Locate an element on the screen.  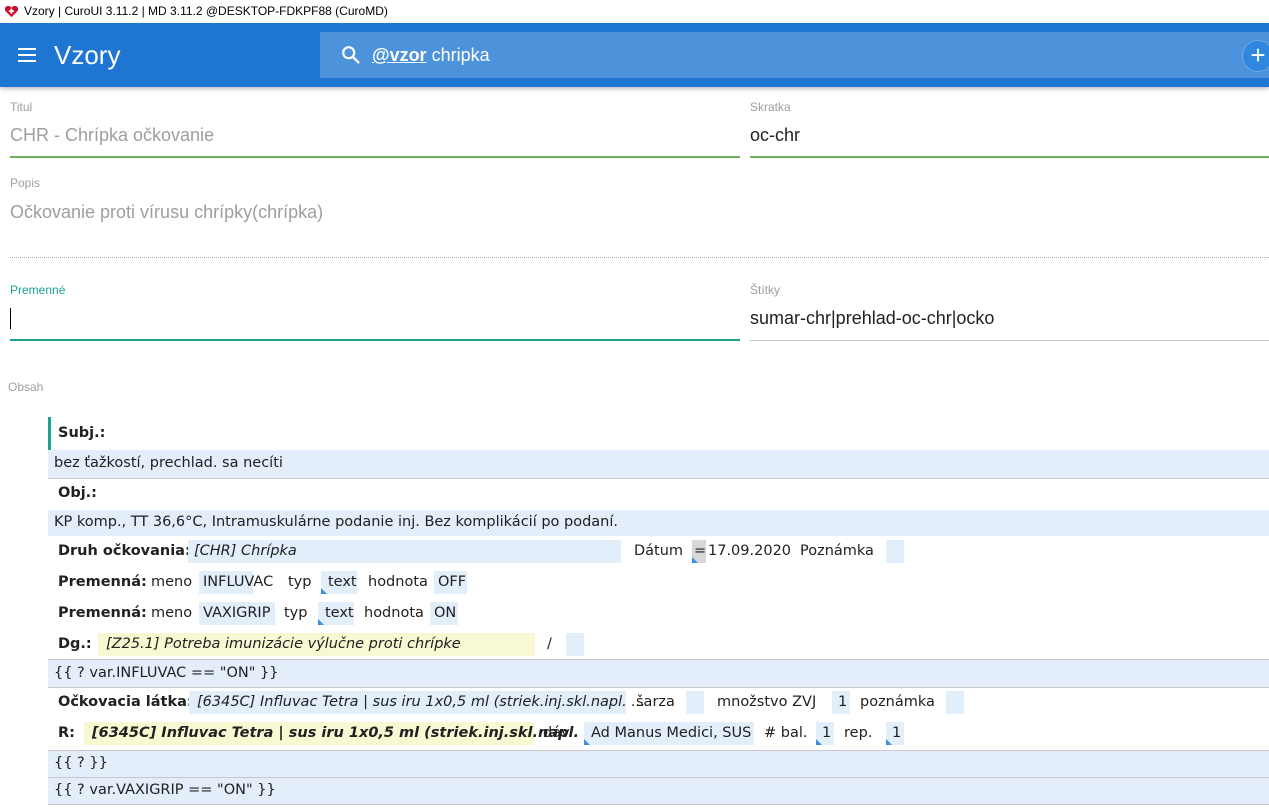
cond1-text: {{ ? var.INFLUVAC == "ON" }} is located at coordinates (166, 673).